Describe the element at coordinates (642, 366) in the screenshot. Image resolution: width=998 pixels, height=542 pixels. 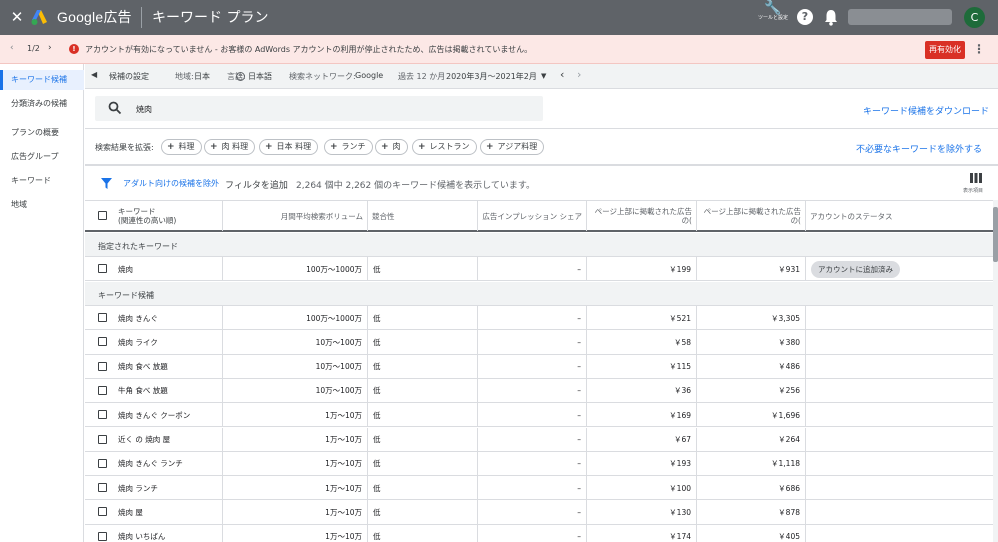
I see `cell-top-bid-low: ￥115` at that location.